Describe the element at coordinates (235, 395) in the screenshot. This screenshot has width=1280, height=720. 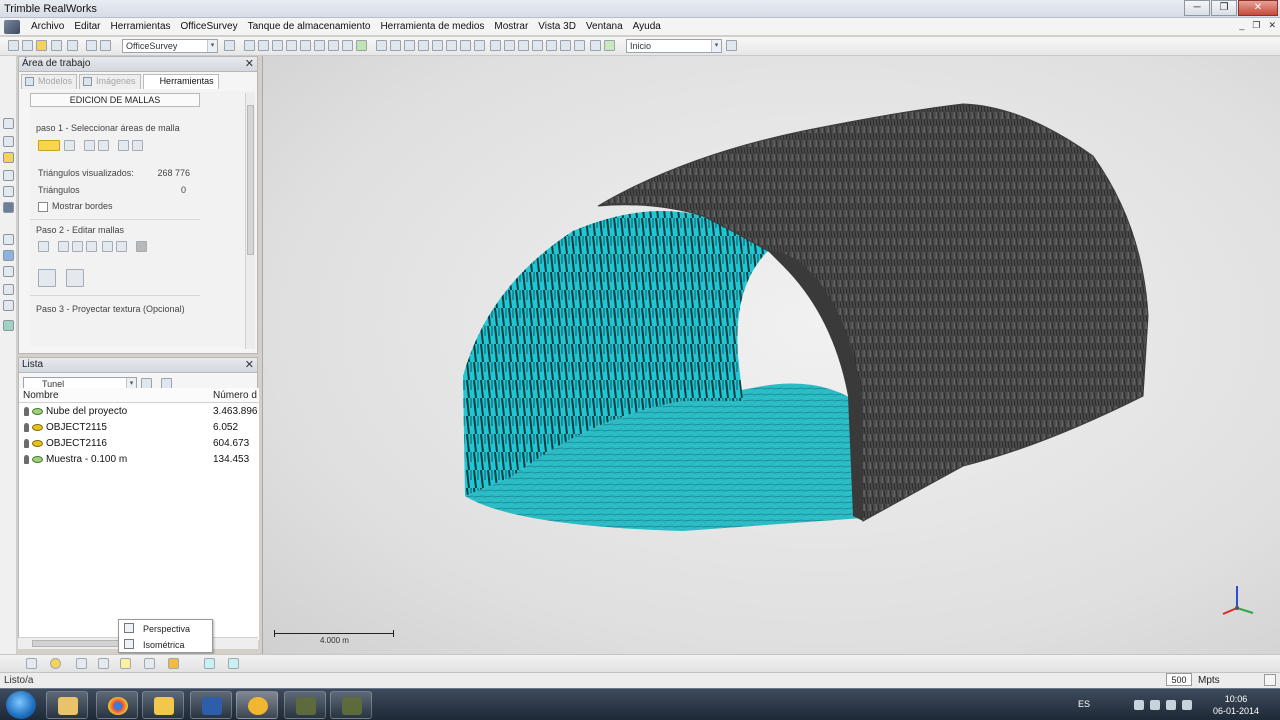
I see `column-count: Número d` at that location.